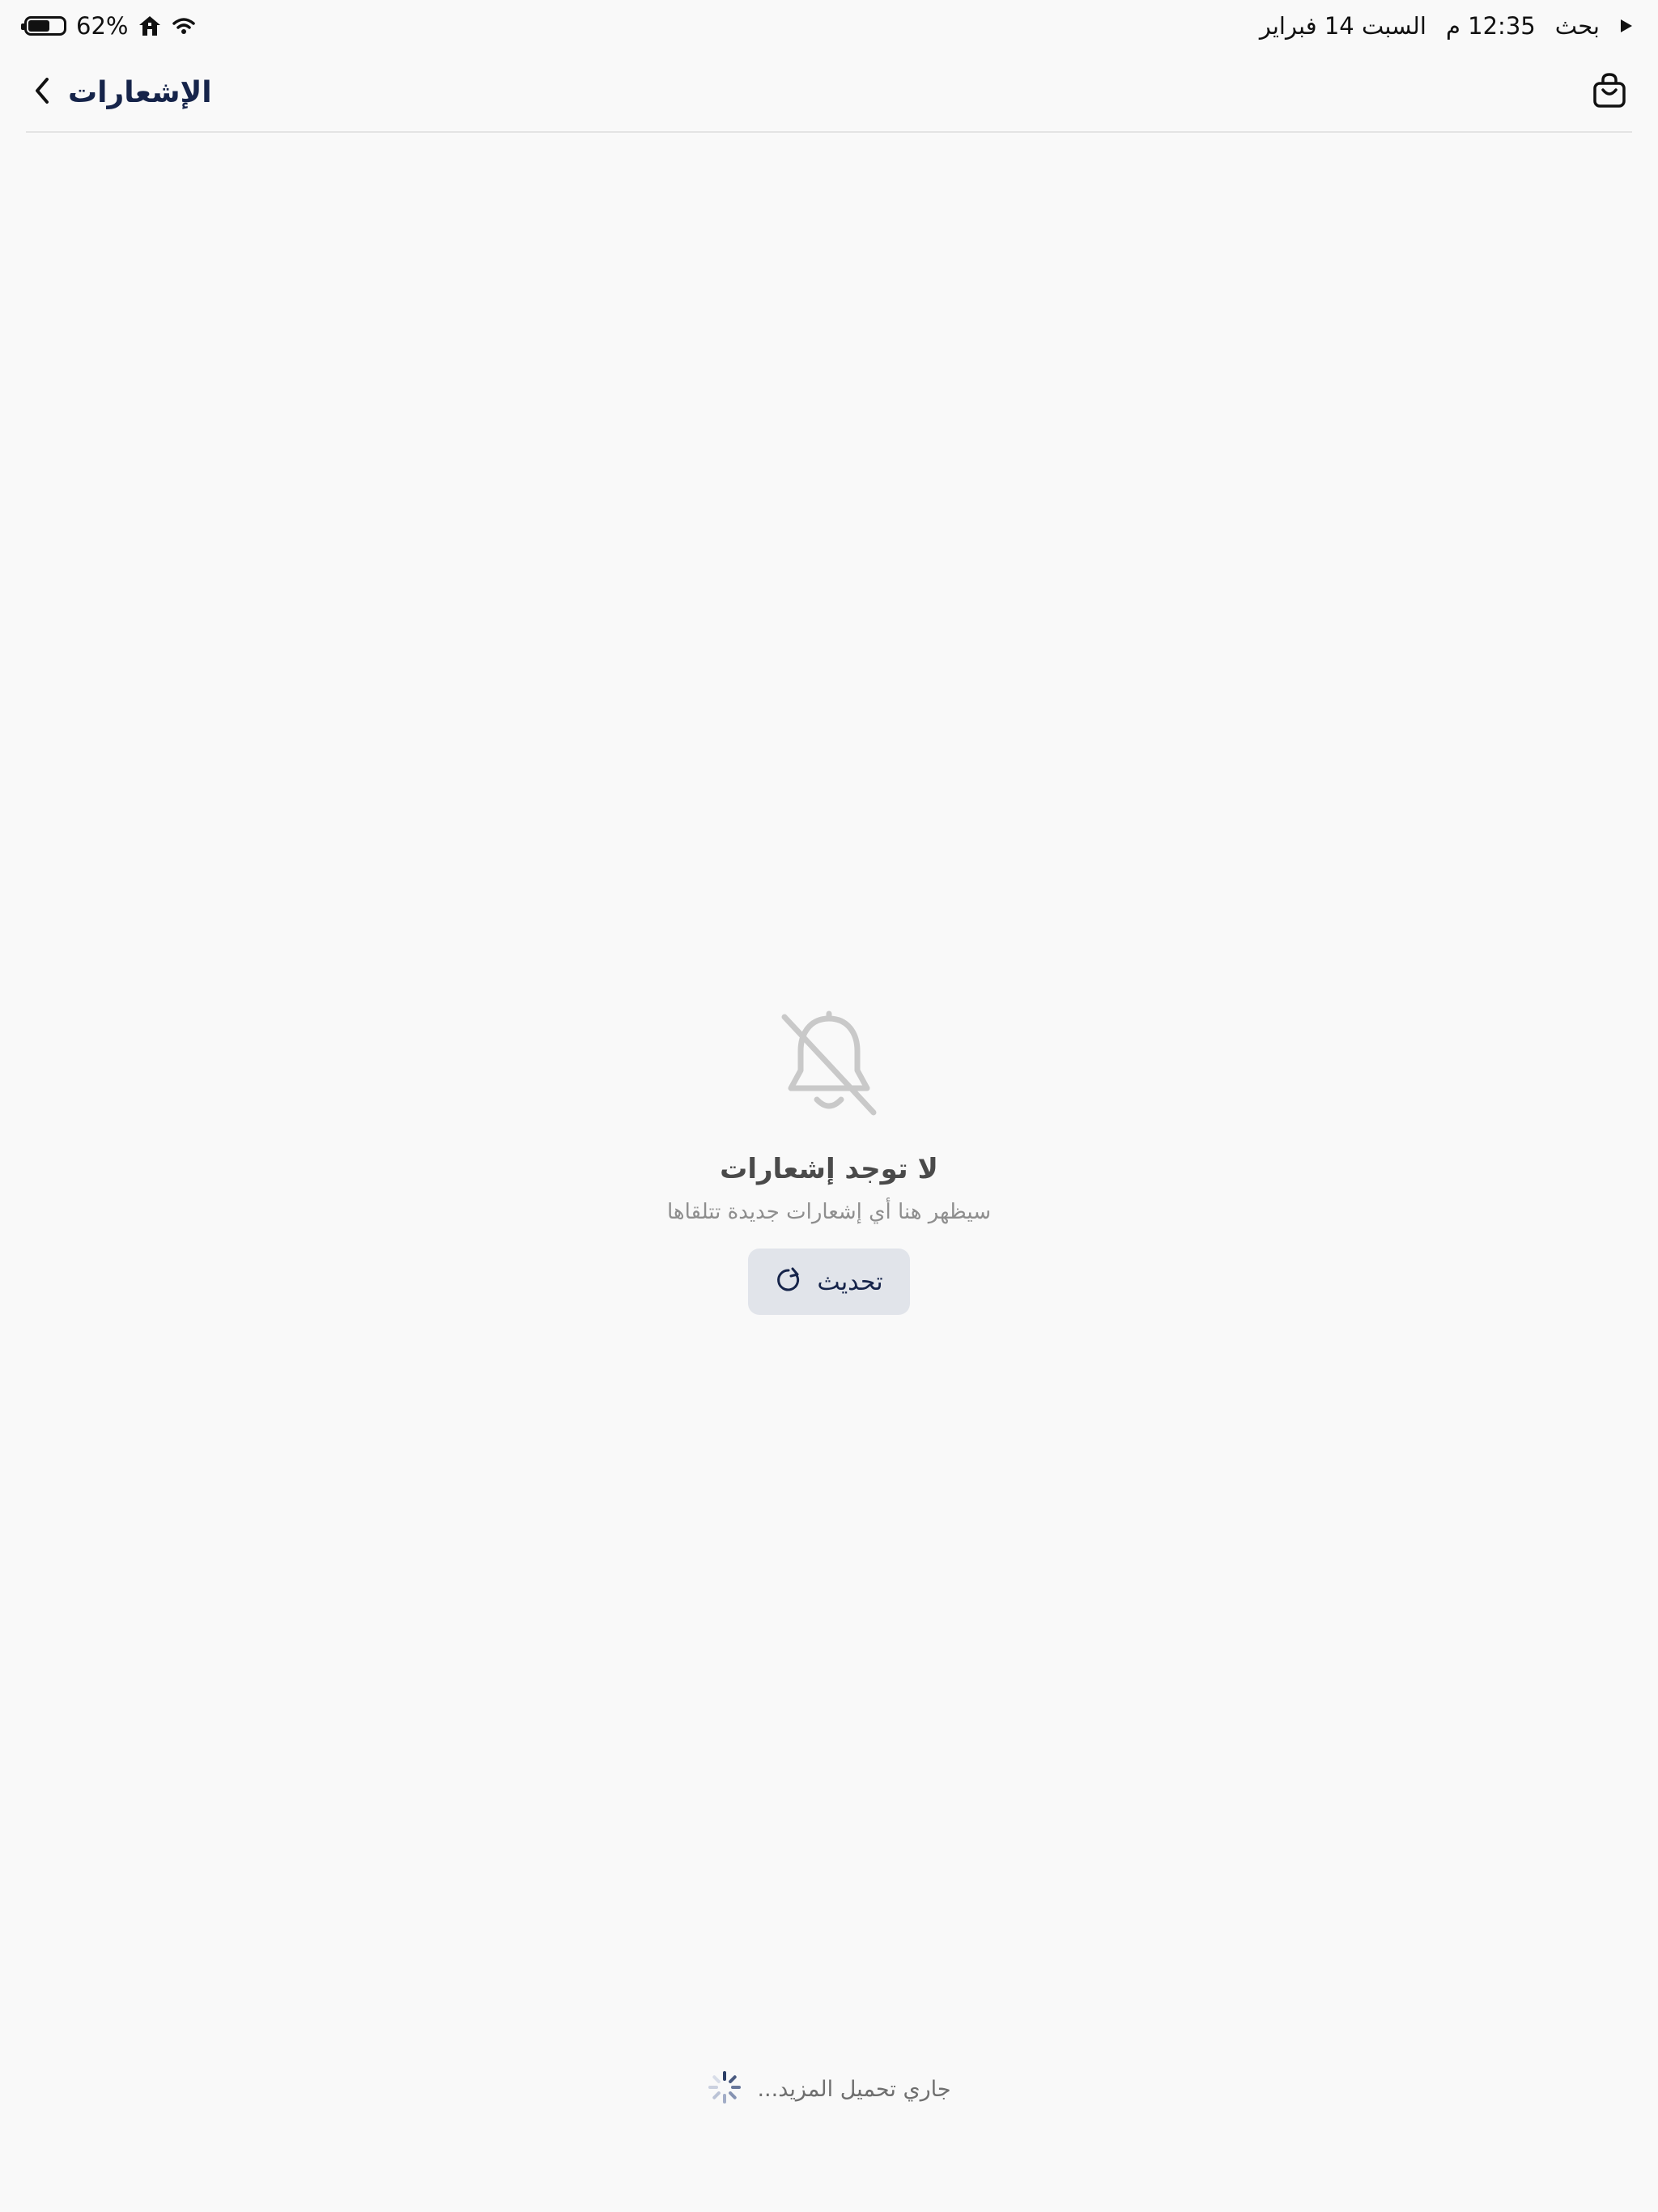 This screenshot has width=1658, height=2212. I want to click on shopping-bag-icon, so click(1609, 93).